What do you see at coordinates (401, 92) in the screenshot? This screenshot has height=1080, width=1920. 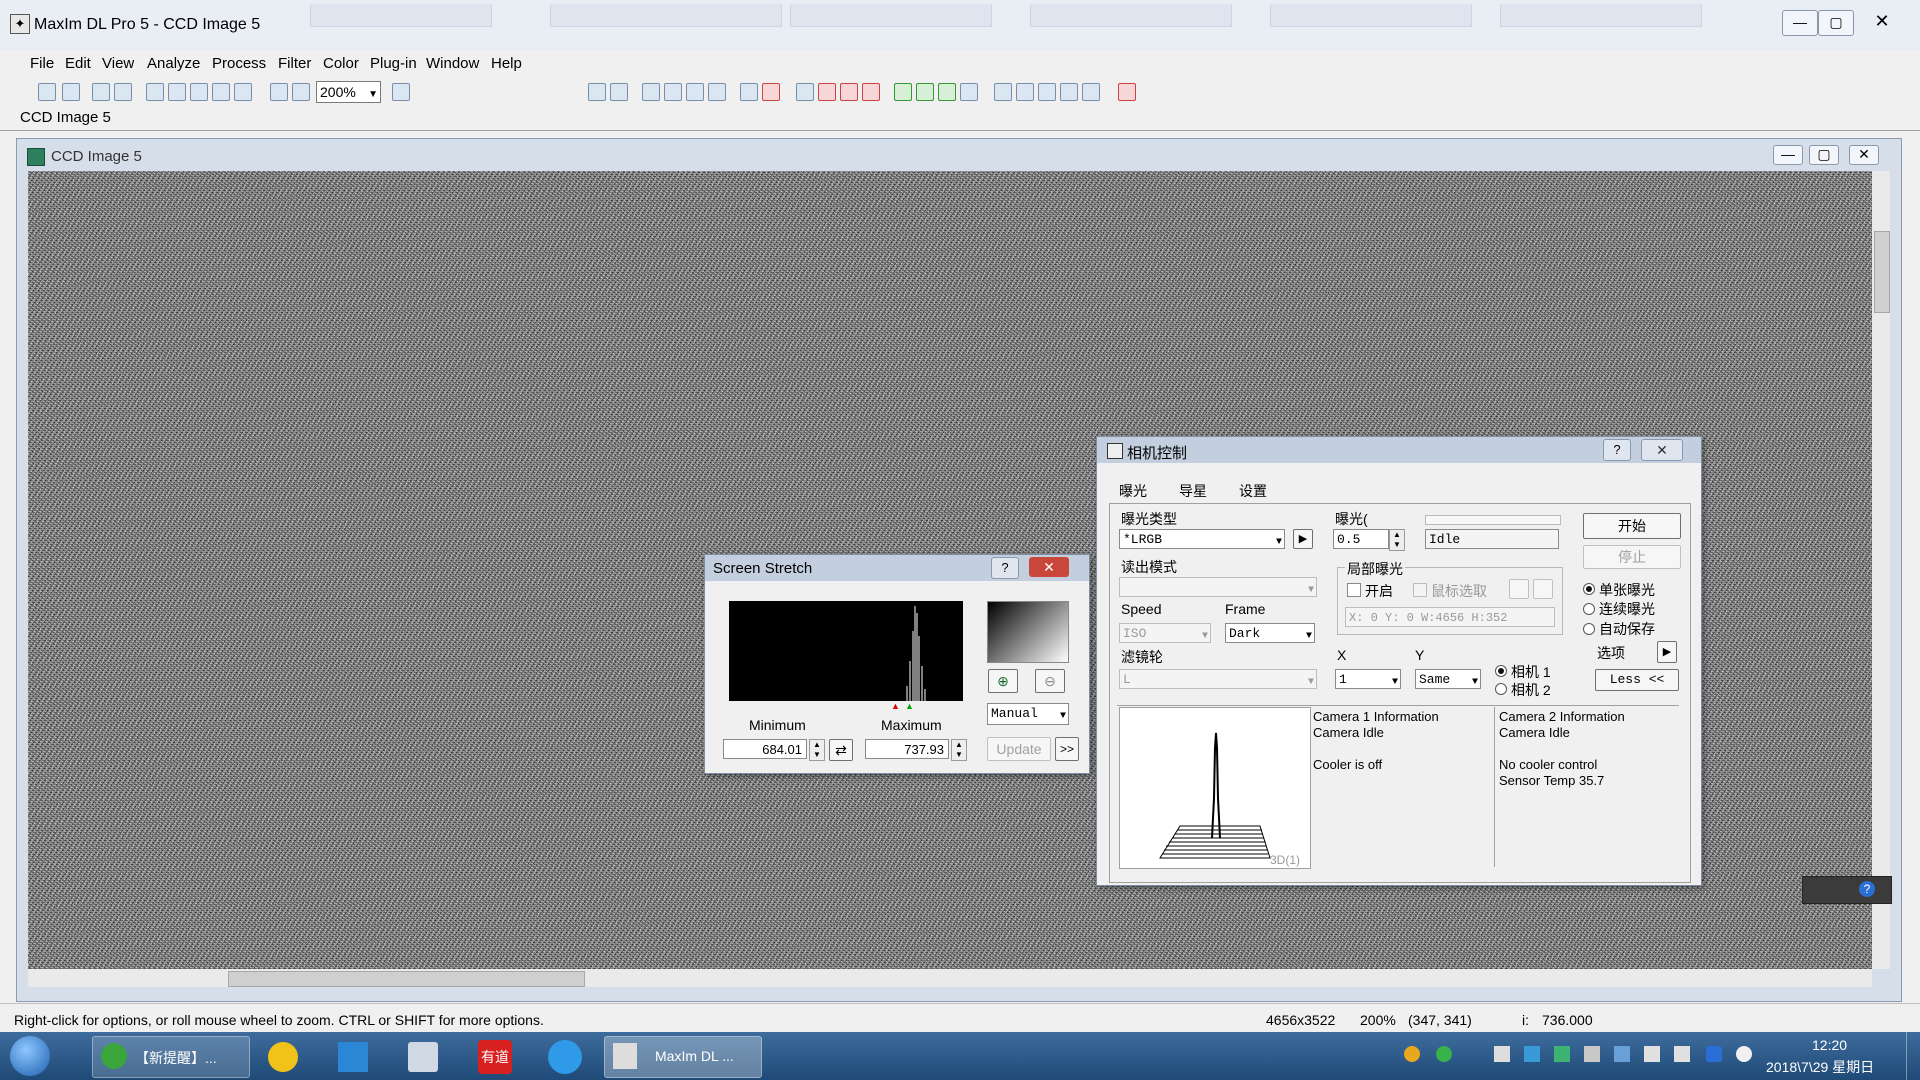 I see `context-help-icon` at bounding box center [401, 92].